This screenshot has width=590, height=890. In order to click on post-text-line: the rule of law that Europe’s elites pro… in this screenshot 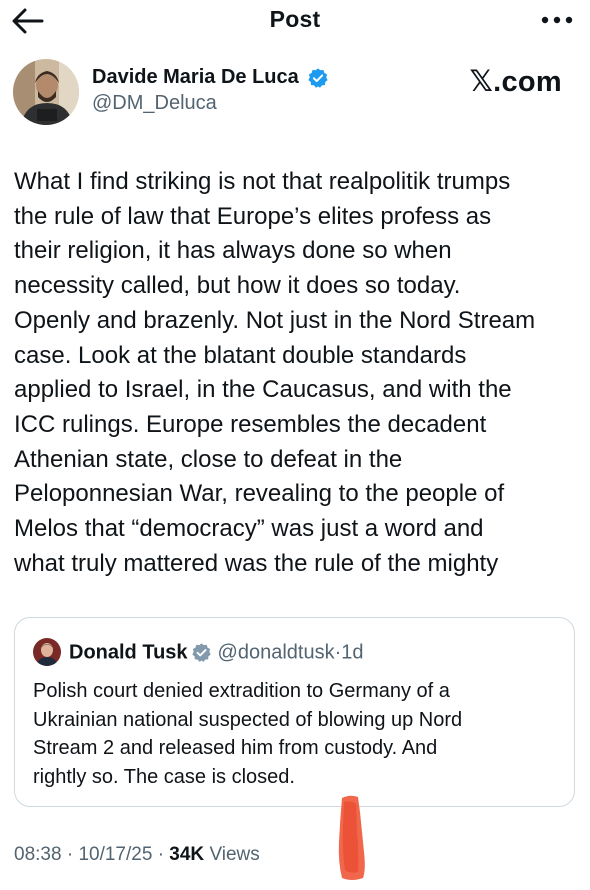, I will do `click(253, 216)`.